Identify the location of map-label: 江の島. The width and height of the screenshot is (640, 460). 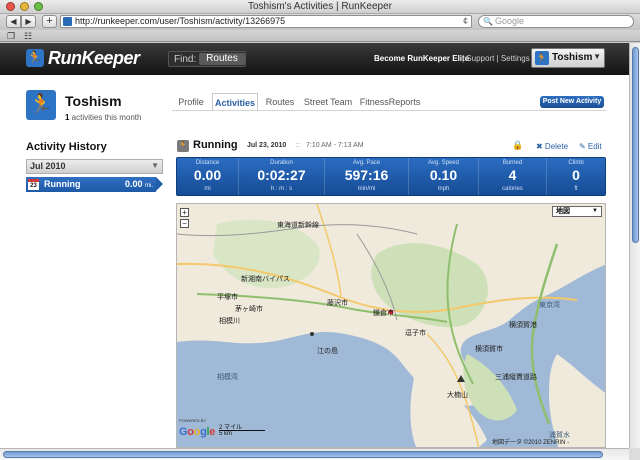
(327, 351).